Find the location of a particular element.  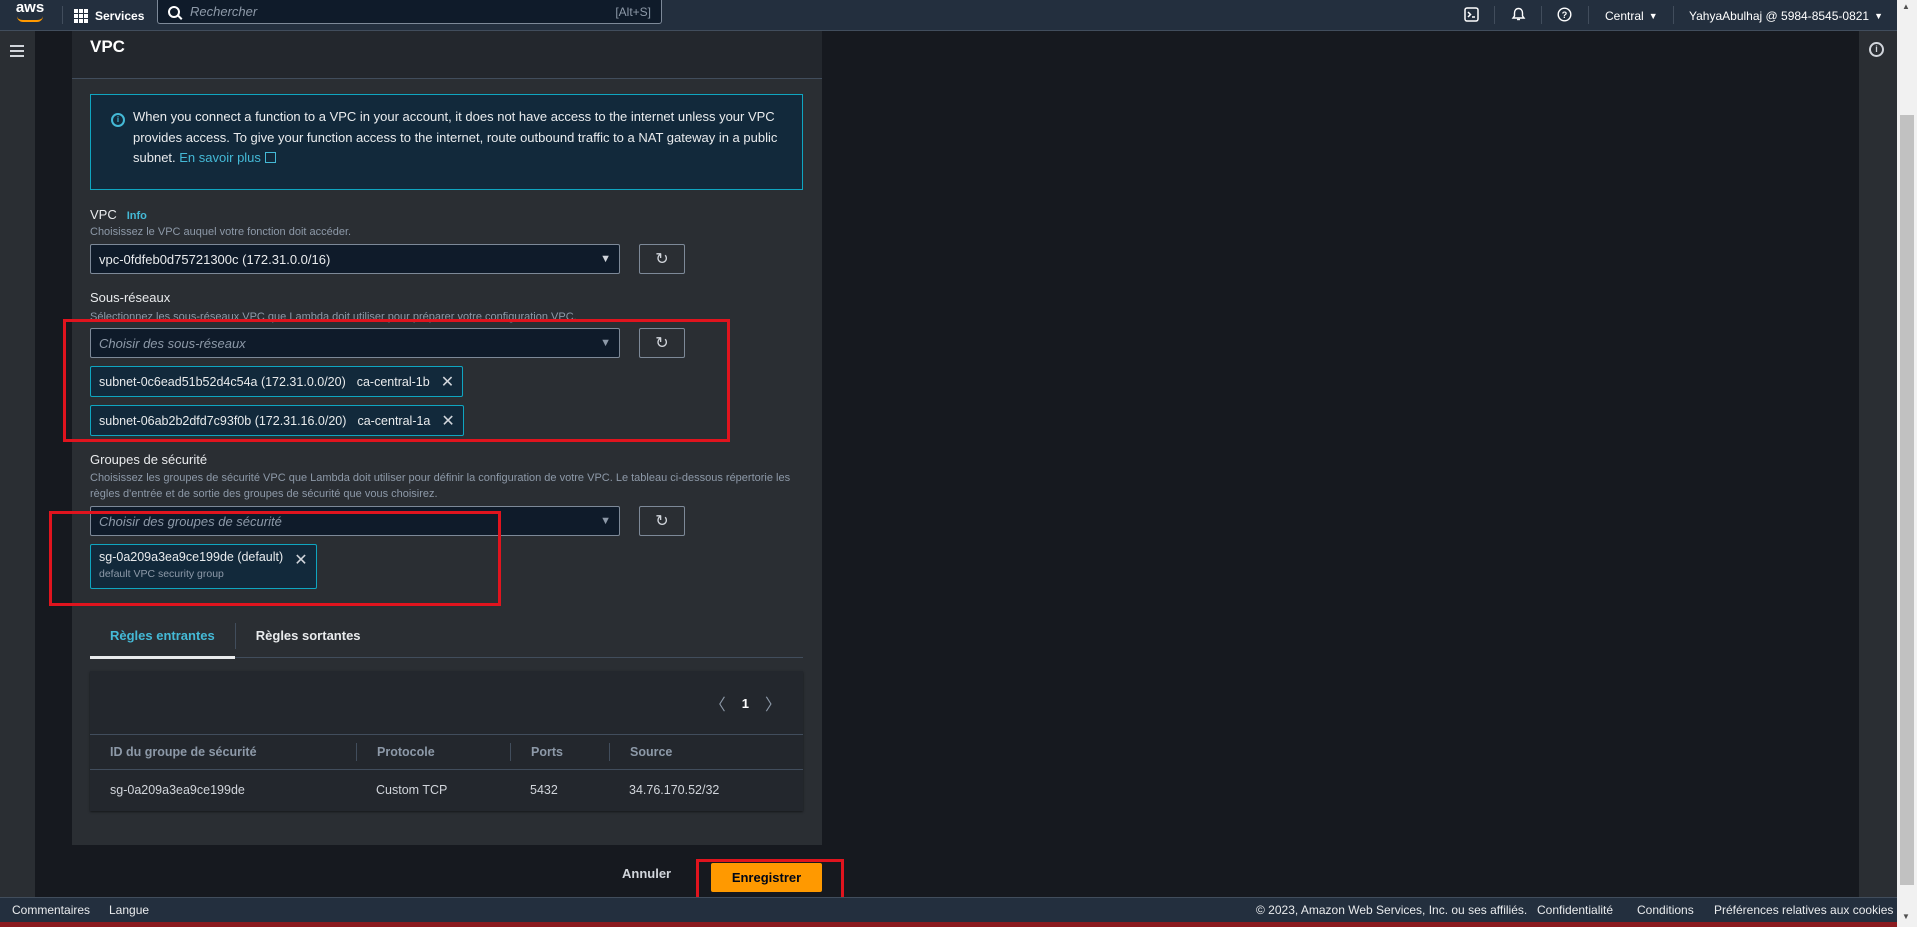

external-link-icon is located at coordinates (270, 157).